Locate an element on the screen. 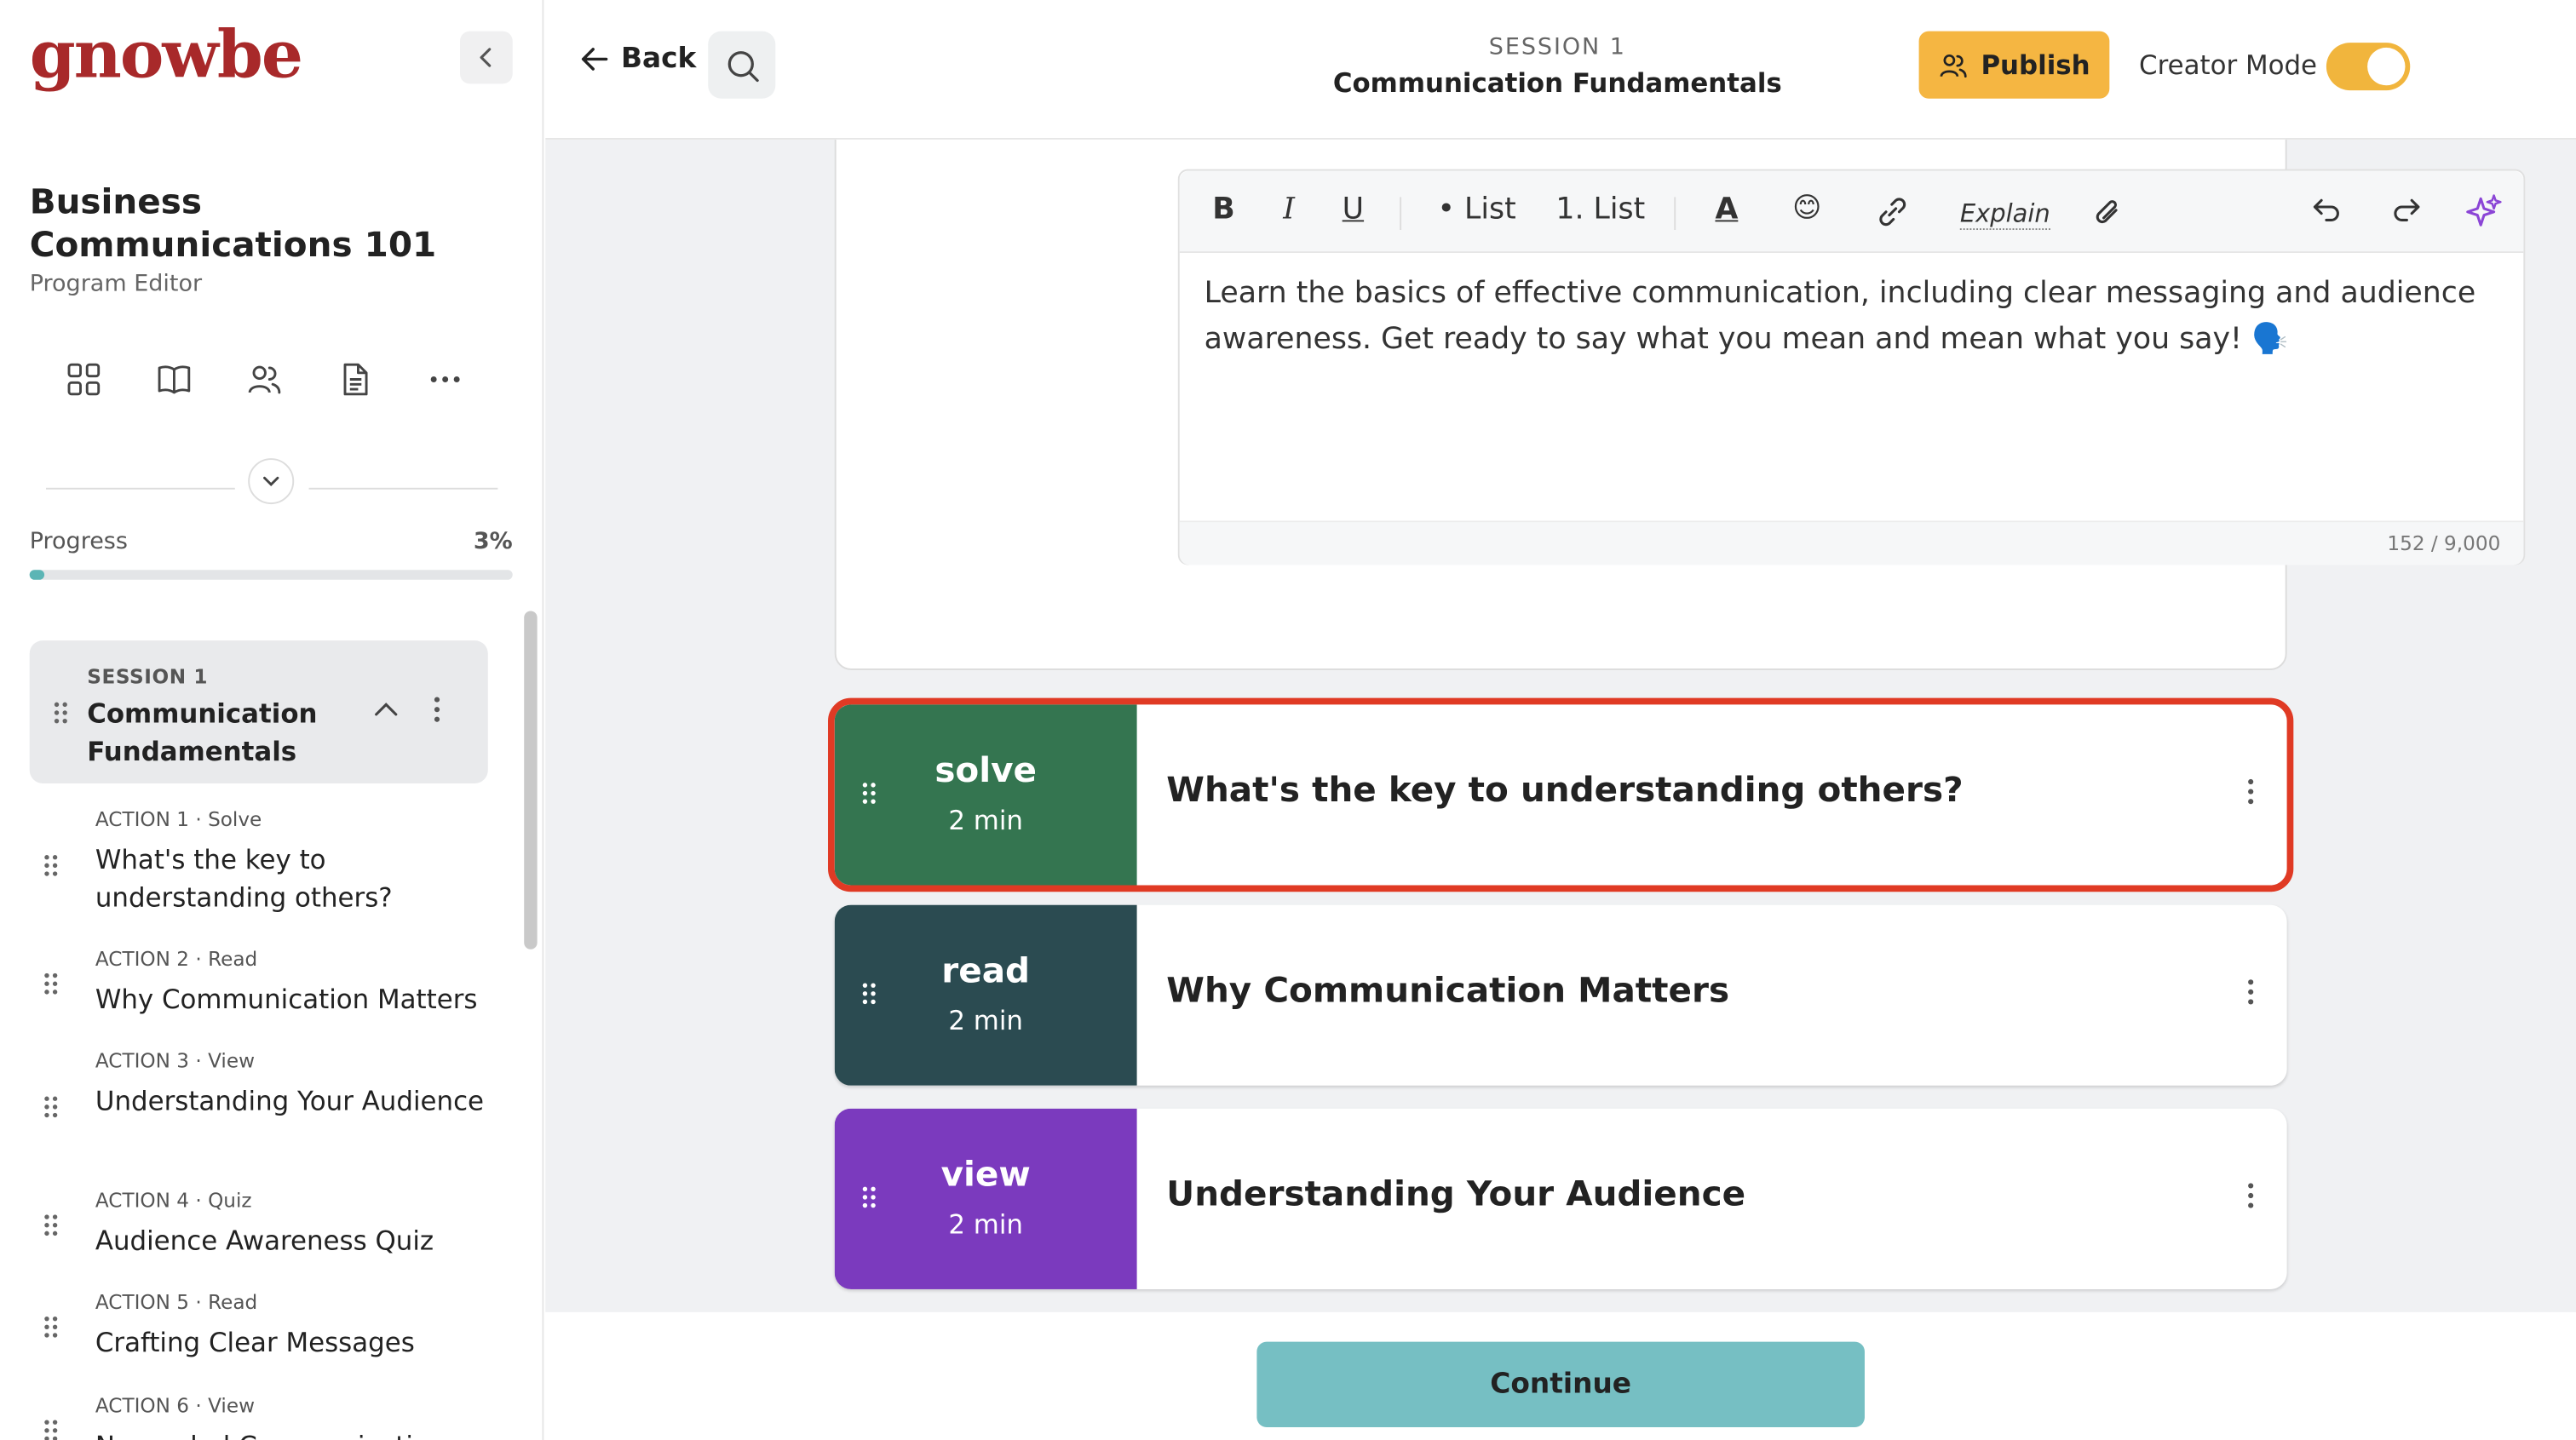  action-card-title: Why Communication Matters is located at coordinates (1448, 990).